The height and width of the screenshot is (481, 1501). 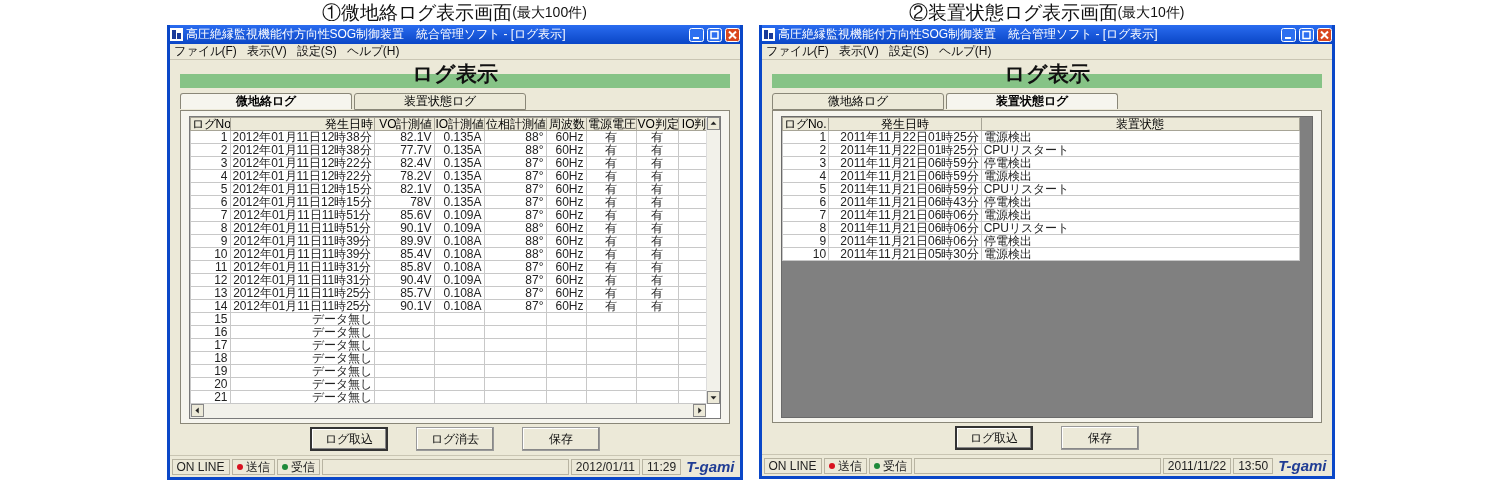 I want to click on status-time: 11:29, so click(x=662, y=466).